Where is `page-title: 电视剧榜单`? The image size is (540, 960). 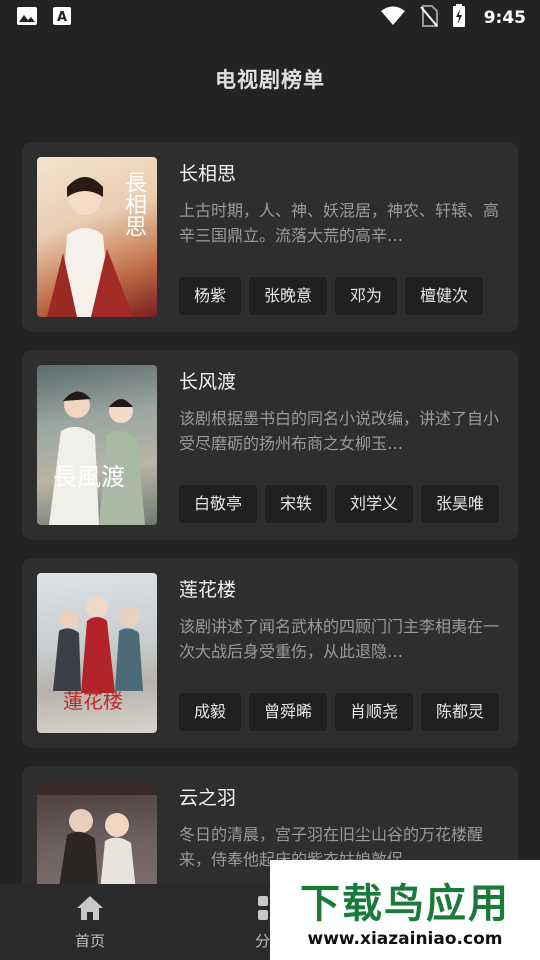 page-title: 电视剧榜单 is located at coordinates (270, 80).